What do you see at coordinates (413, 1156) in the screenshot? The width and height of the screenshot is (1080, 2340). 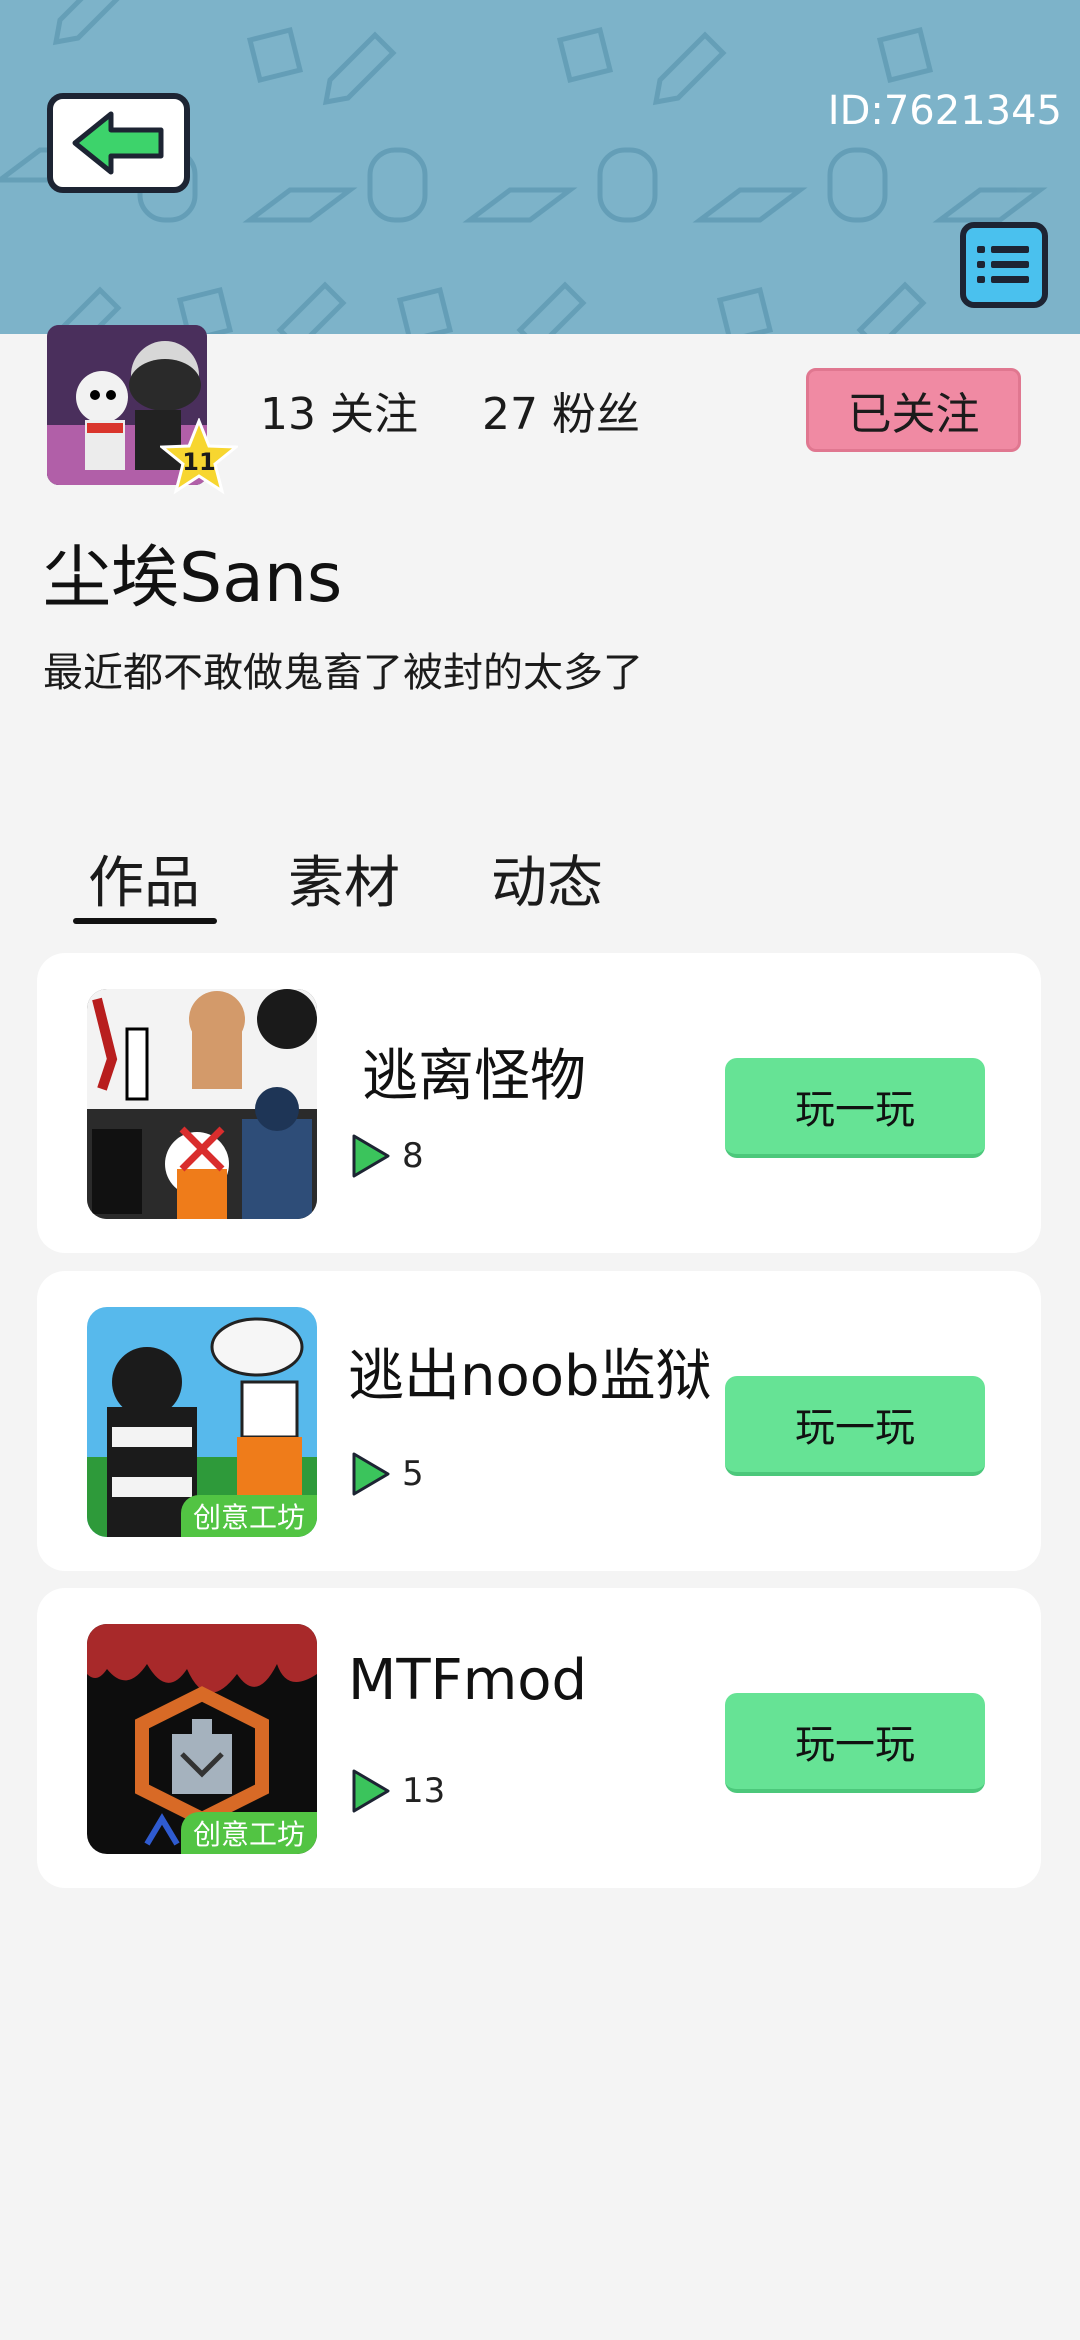 I see `play-count: 8` at bounding box center [413, 1156].